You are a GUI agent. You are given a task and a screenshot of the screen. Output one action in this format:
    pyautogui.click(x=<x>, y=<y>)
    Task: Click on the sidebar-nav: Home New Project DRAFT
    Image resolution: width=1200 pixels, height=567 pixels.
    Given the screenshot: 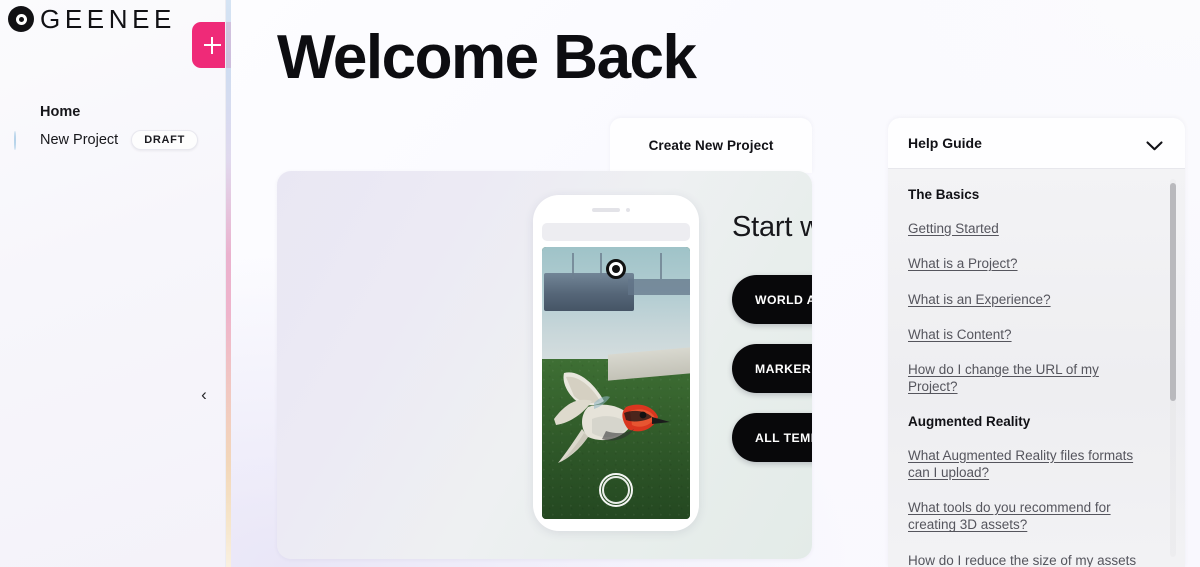 What is the action you would take?
    pyautogui.click(x=115, y=126)
    